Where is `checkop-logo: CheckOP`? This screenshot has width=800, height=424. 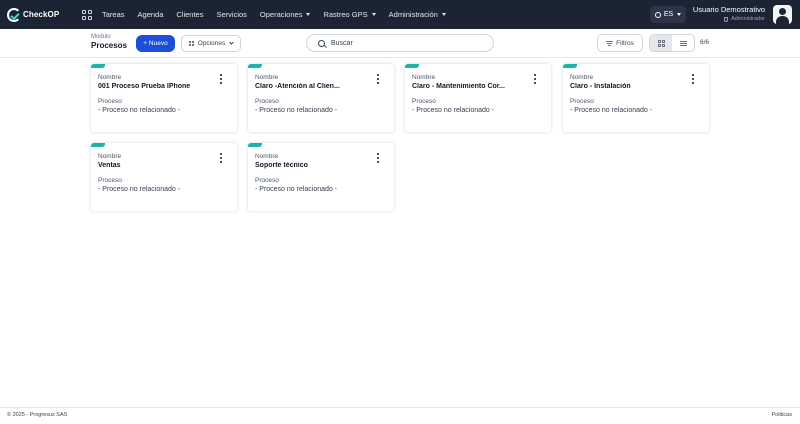
checkop-logo: CheckOP is located at coordinates (37, 14).